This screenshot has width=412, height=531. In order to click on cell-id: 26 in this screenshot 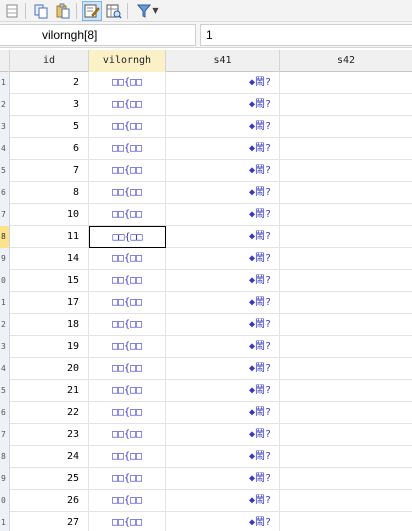, I will do `click(49, 501)`.